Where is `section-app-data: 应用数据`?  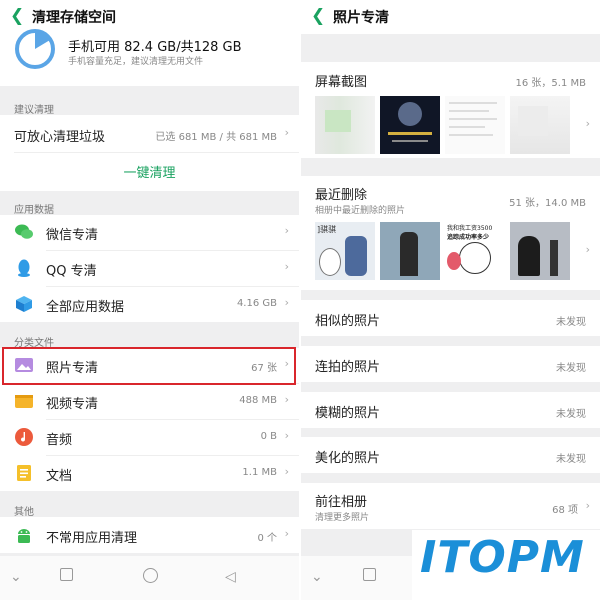
section-app-data: 应用数据 is located at coordinates (34, 210).